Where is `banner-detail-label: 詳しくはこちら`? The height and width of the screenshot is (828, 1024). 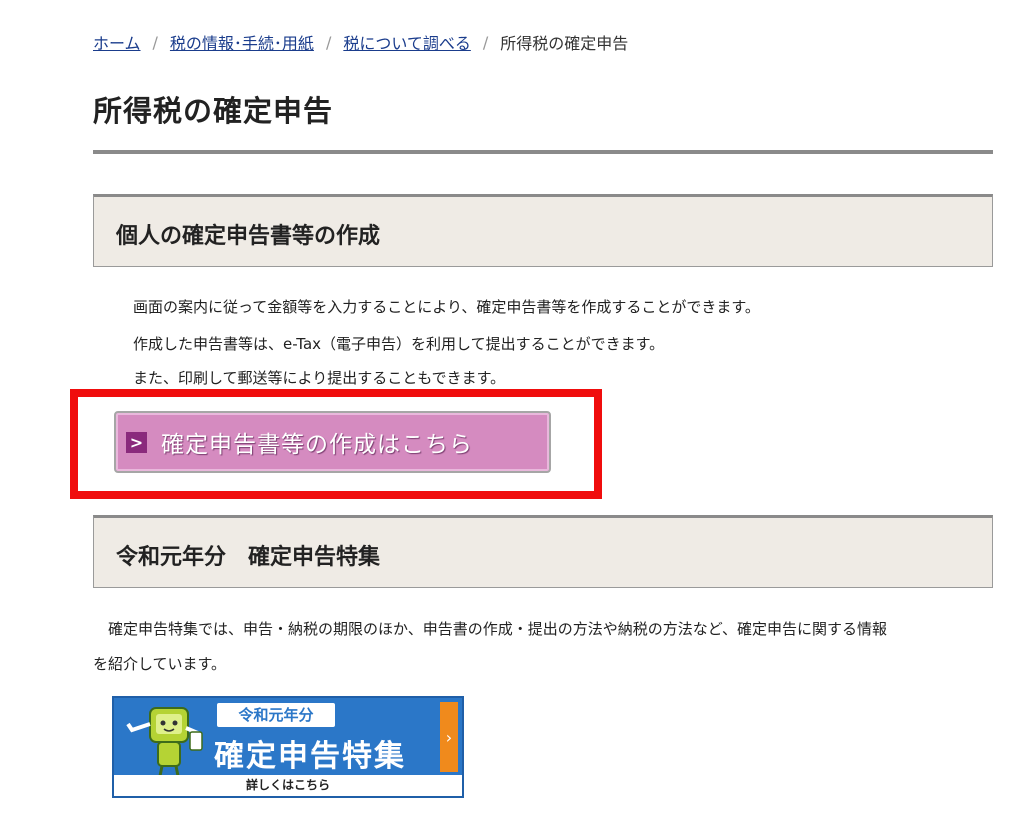 banner-detail-label: 詳しくはこちら is located at coordinates (288, 785).